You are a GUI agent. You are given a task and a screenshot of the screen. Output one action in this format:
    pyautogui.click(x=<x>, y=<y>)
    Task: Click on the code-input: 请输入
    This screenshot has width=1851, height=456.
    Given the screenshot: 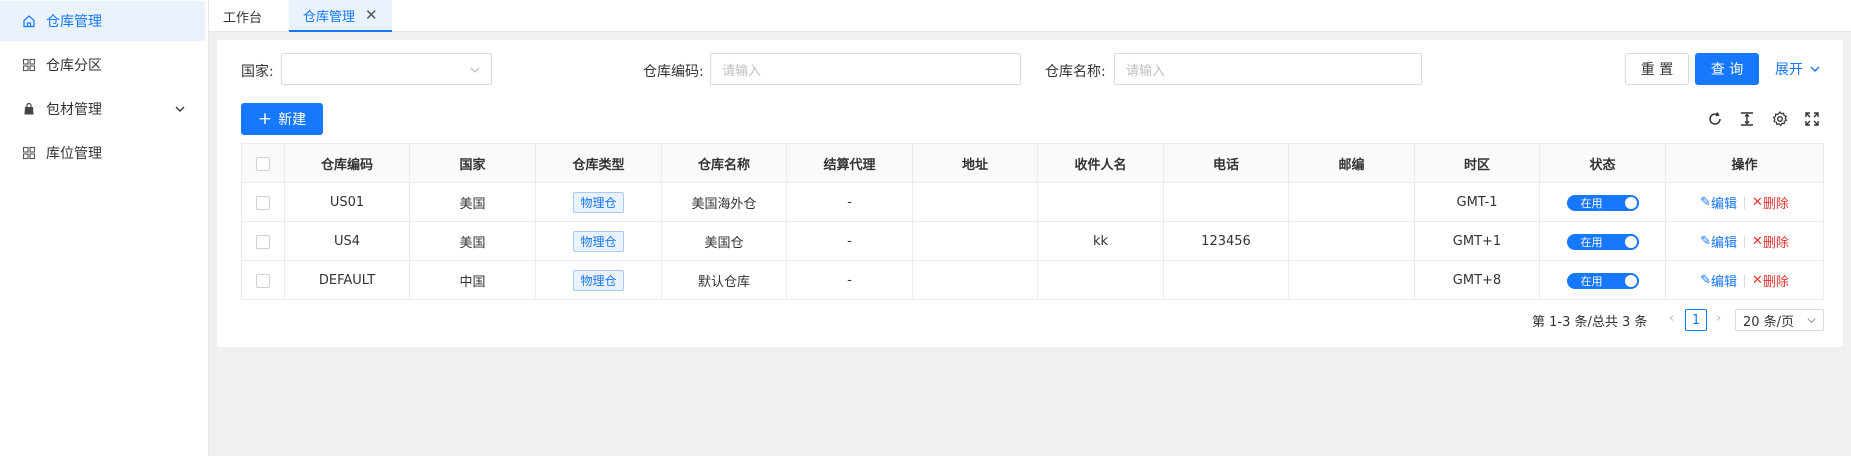 What is the action you would take?
    pyautogui.click(x=865, y=69)
    